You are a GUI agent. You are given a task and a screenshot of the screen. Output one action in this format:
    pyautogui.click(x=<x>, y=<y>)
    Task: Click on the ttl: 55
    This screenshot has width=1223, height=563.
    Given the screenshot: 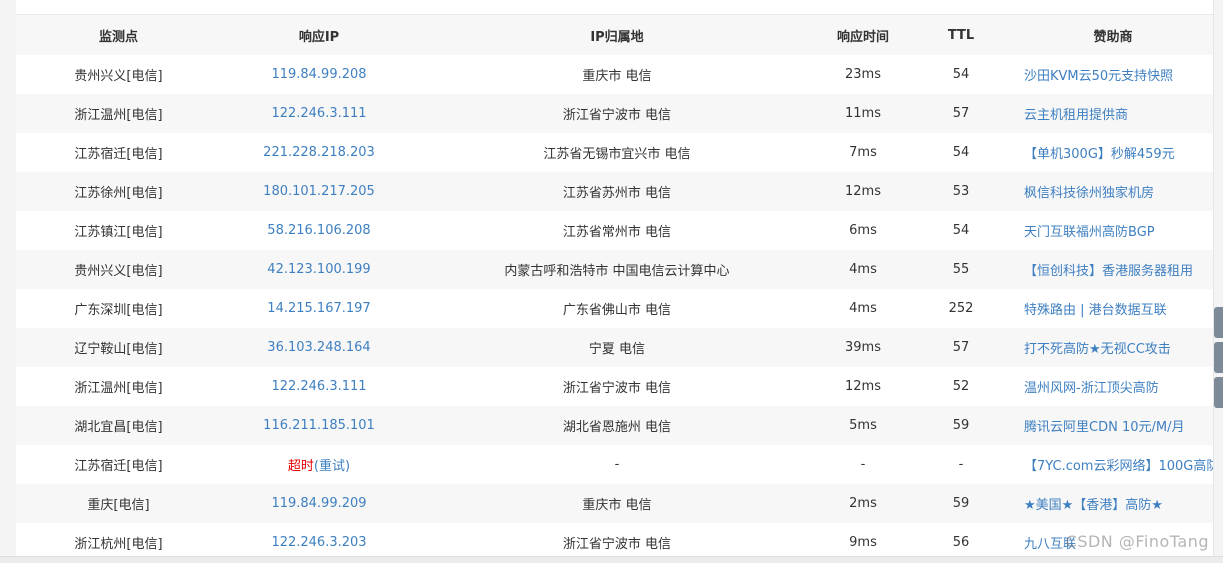 What is the action you would take?
    pyautogui.click(x=961, y=269)
    